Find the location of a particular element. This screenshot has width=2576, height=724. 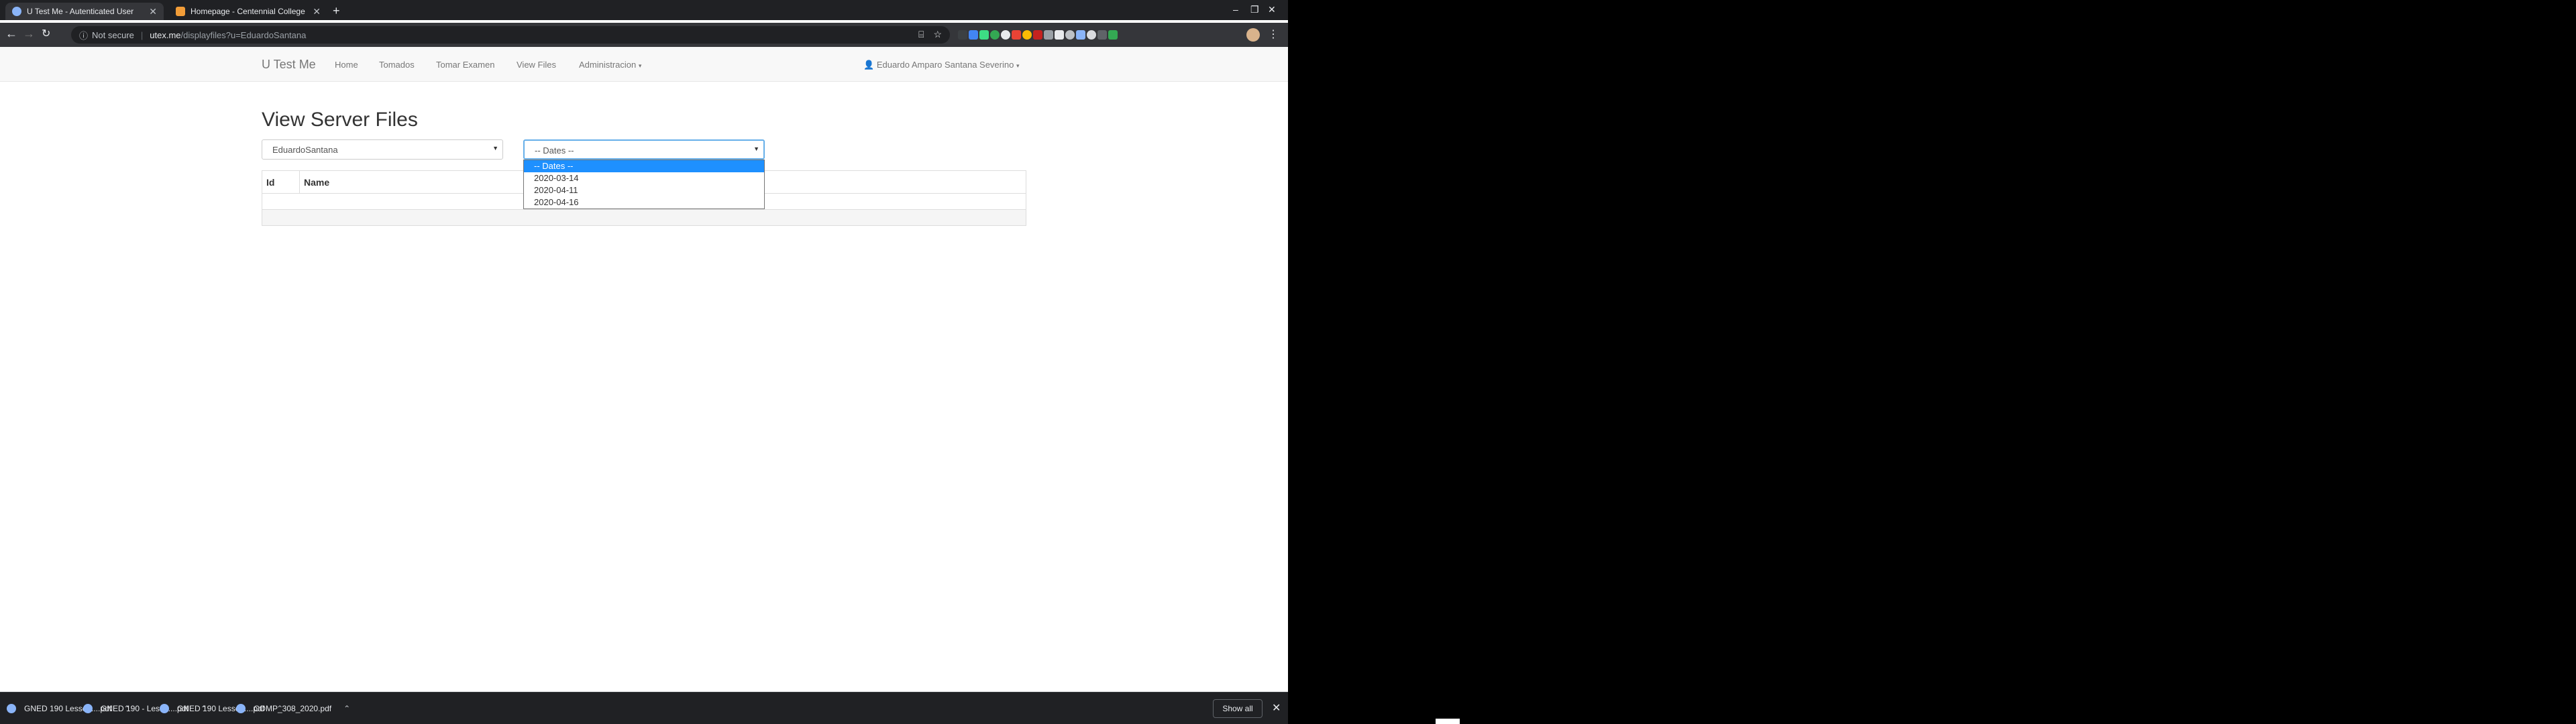

table-footer-cell is located at coordinates (644, 217).